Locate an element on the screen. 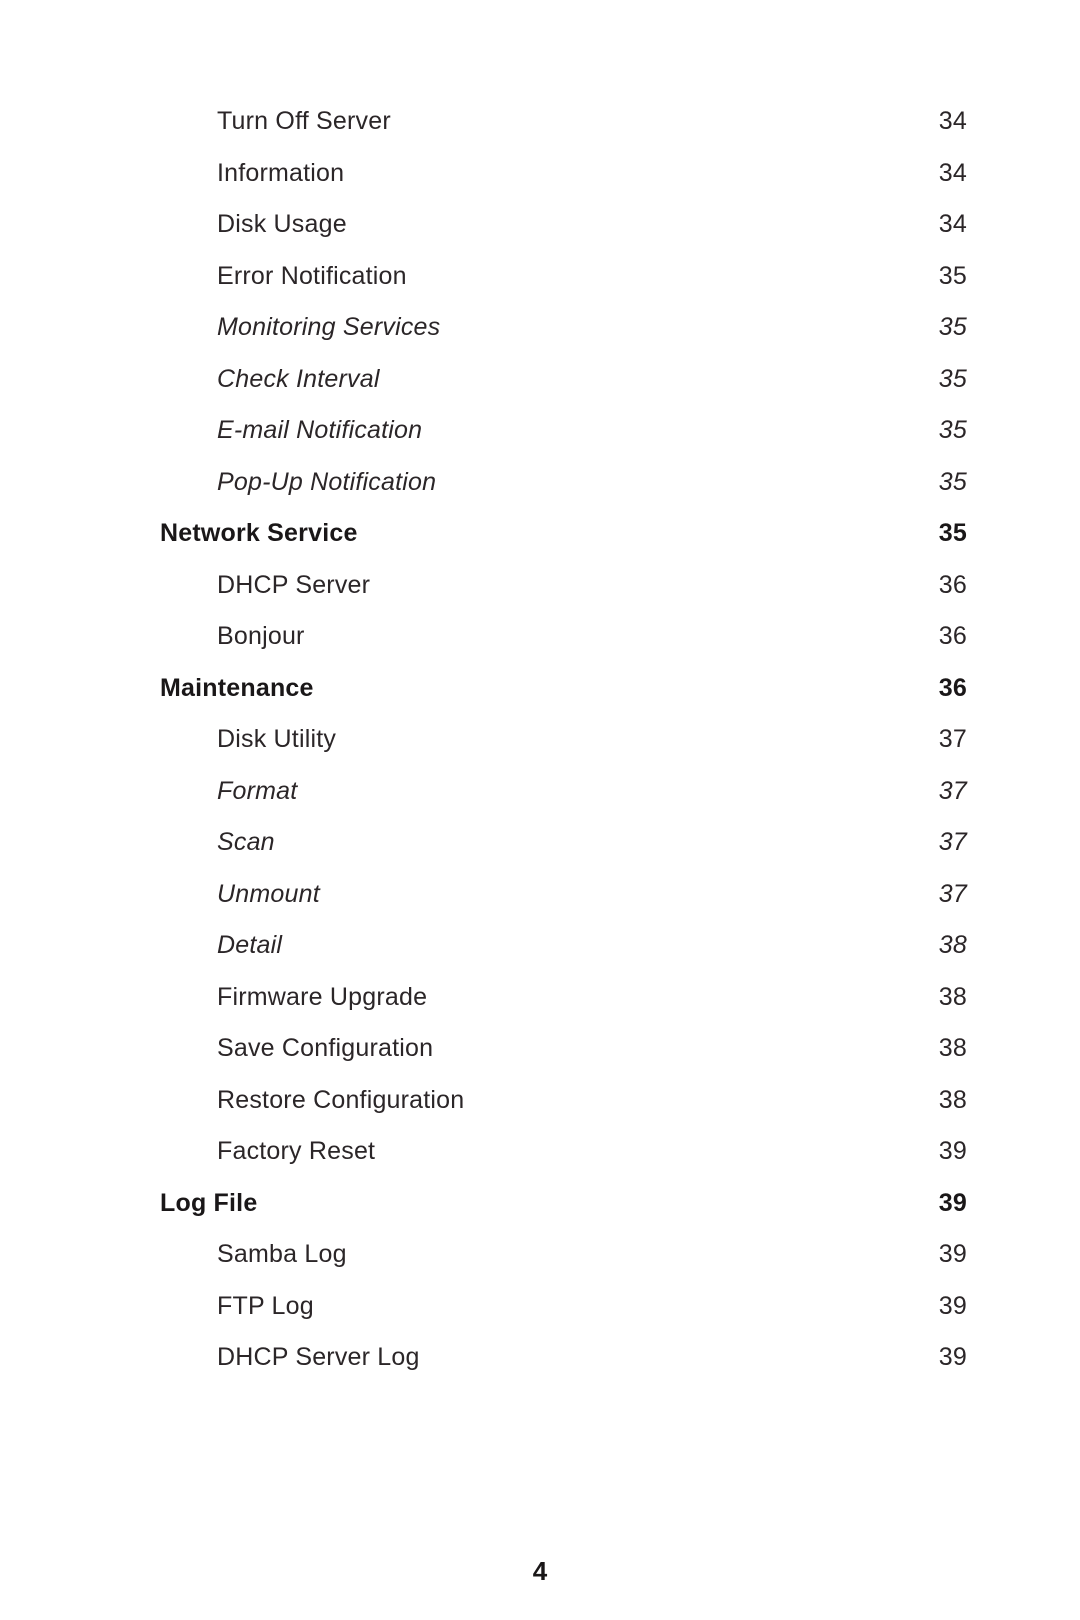 The height and width of the screenshot is (1620, 1080). toc-entry-title: Format is located at coordinates (257, 790).